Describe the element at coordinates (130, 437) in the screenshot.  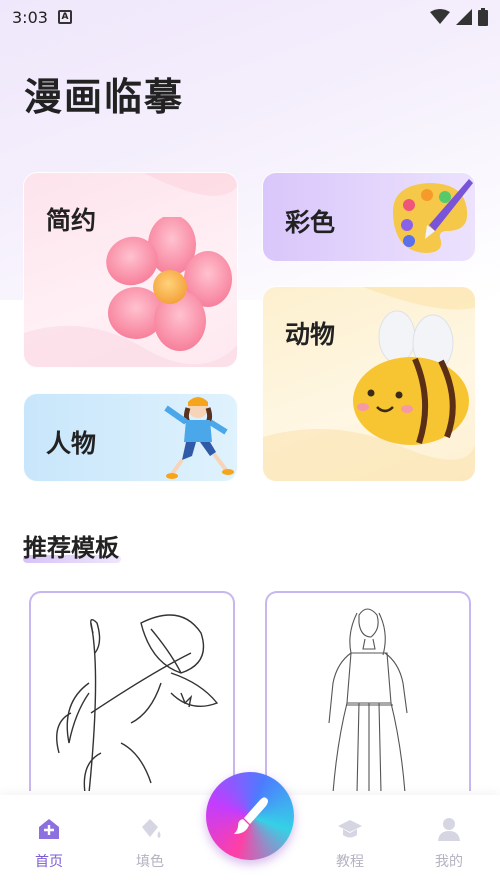
I see `category-card-person: 人物` at that location.